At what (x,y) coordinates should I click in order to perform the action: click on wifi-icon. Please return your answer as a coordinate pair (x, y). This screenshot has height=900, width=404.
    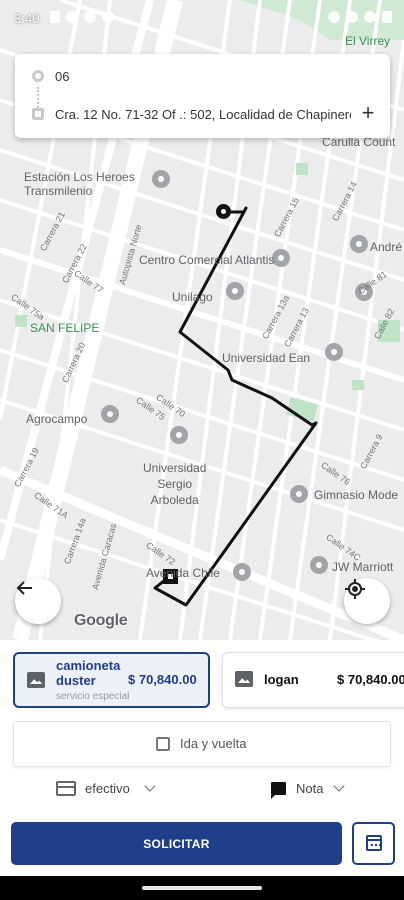
    Looking at the image, I should click on (352, 17).